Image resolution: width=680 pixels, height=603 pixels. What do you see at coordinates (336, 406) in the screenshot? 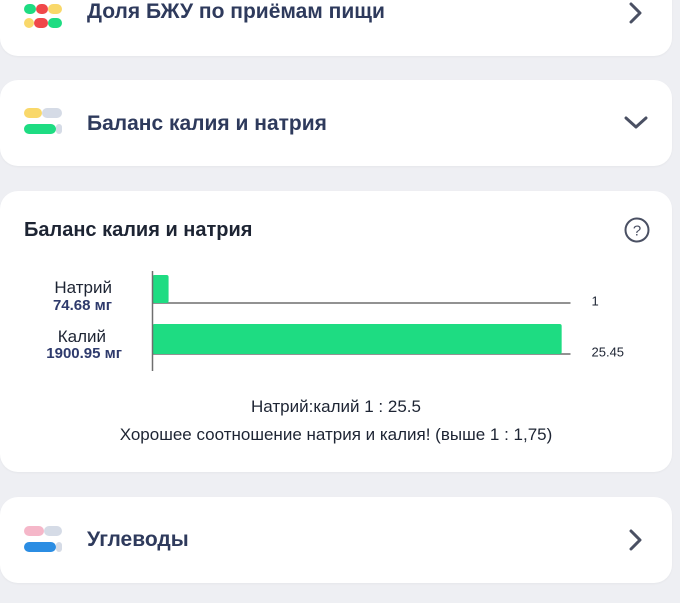
I see `ratio-text: Натрий:калий 1 : 25.5` at bounding box center [336, 406].